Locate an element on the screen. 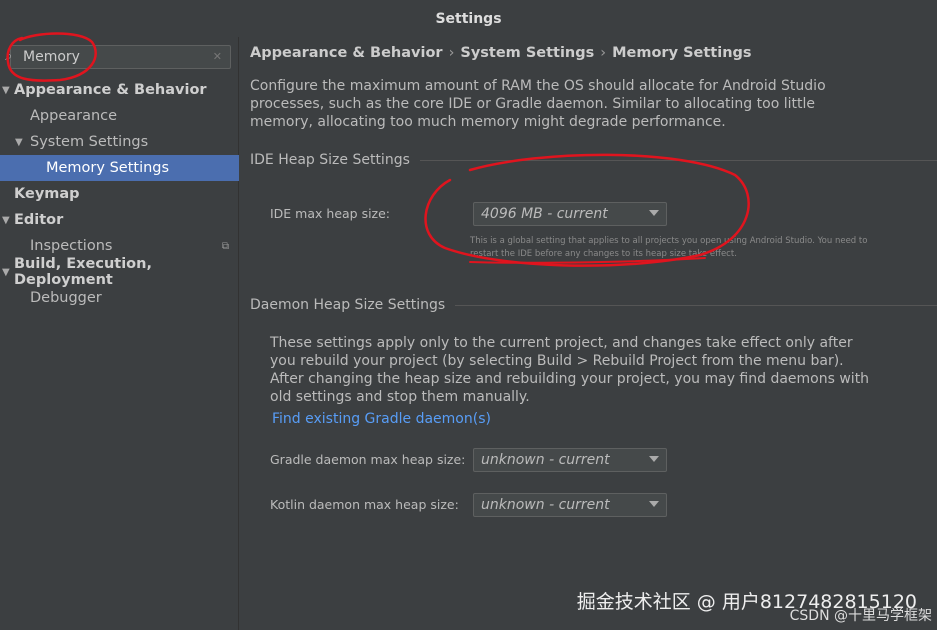  dropdown-value: 4096 MB - current is located at coordinates (544, 214).